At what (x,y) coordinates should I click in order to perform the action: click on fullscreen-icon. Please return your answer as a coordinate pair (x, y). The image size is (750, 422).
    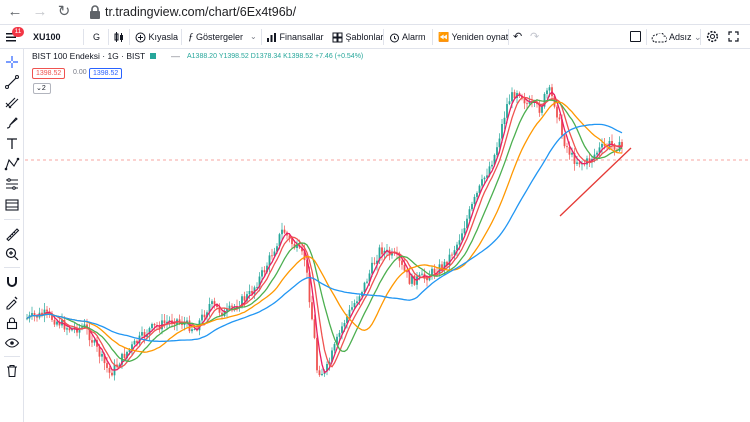
    Looking at the image, I should click on (733, 36).